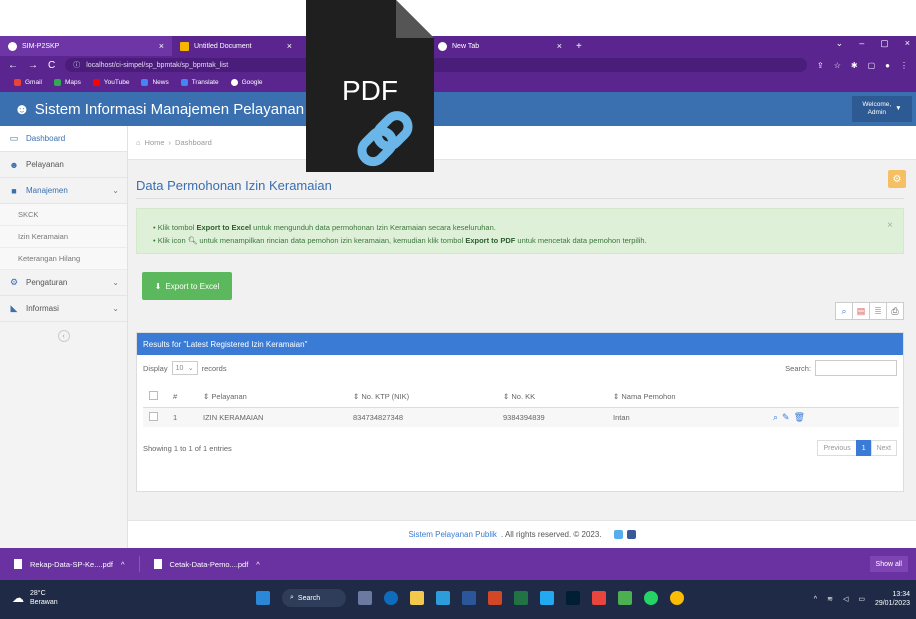  Describe the element at coordinates (63, 309) in the screenshot. I see `sidebar-item-informasi: ◣ Informasi ⌄` at that location.